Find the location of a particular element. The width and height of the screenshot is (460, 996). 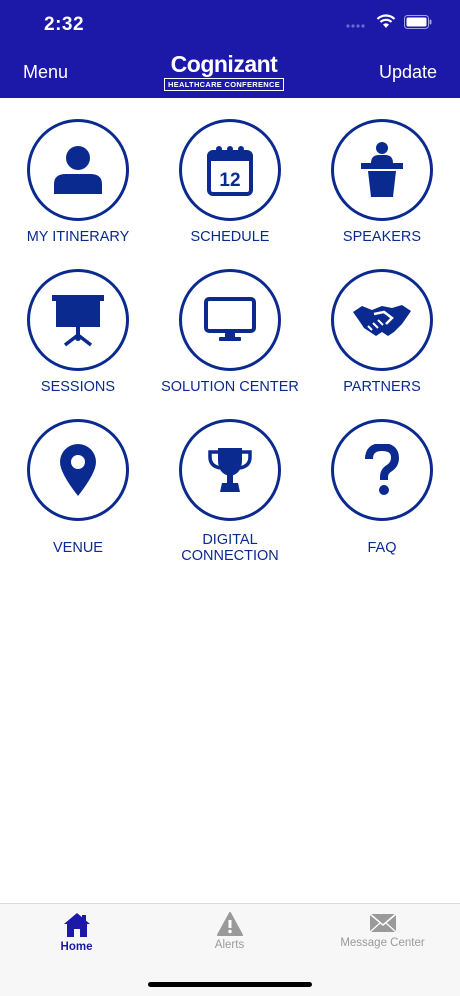

logo-subtitle: HEALTHCARE CONFERENCE is located at coordinates (224, 84).